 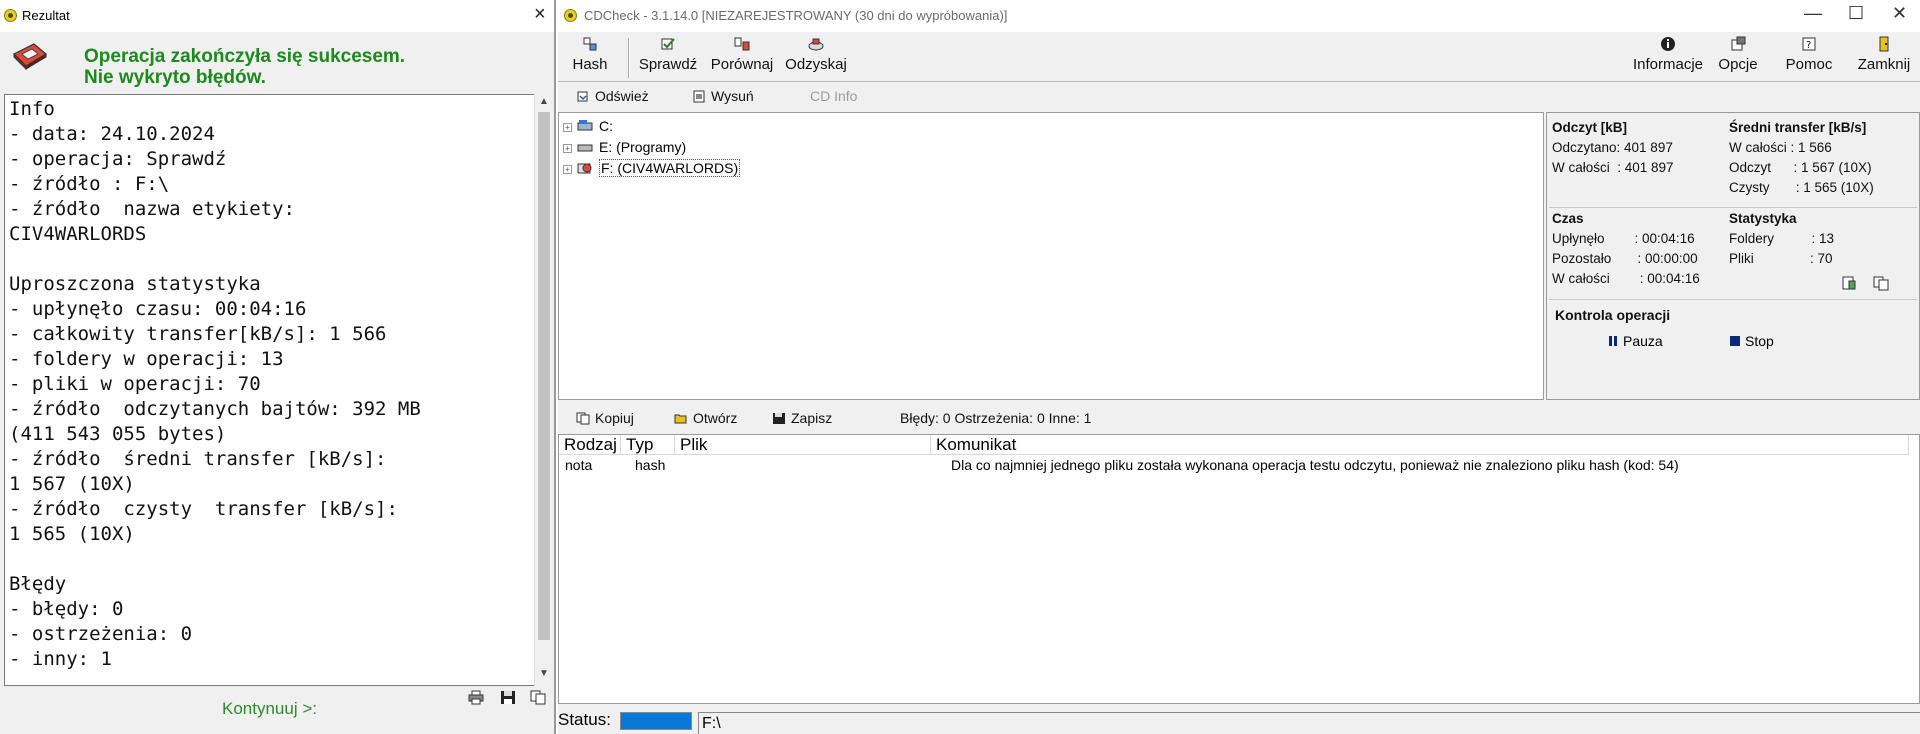 What do you see at coordinates (699, 96) in the screenshot?
I see `eject-icon` at bounding box center [699, 96].